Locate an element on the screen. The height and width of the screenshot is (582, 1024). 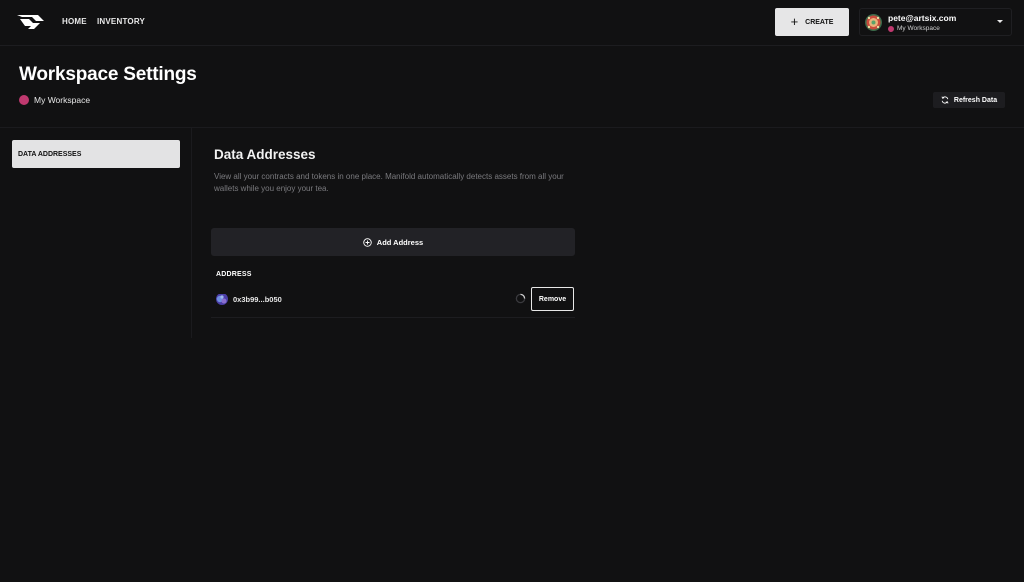
plus-circle-icon is located at coordinates (367, 242).